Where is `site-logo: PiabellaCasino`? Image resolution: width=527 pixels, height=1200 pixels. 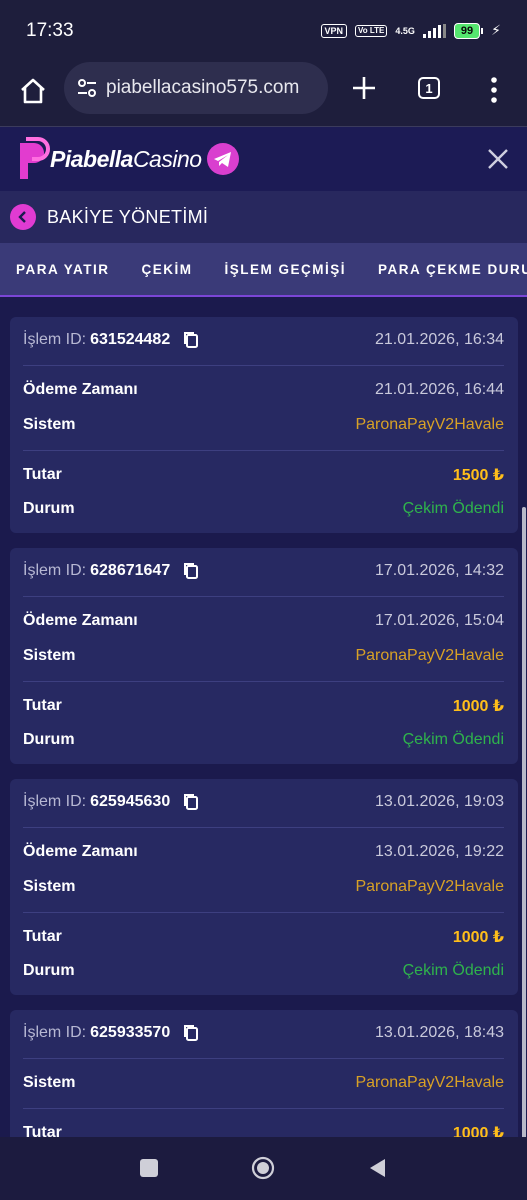
site-logo: PiabellaCasino is located at coordinates (128, 159).